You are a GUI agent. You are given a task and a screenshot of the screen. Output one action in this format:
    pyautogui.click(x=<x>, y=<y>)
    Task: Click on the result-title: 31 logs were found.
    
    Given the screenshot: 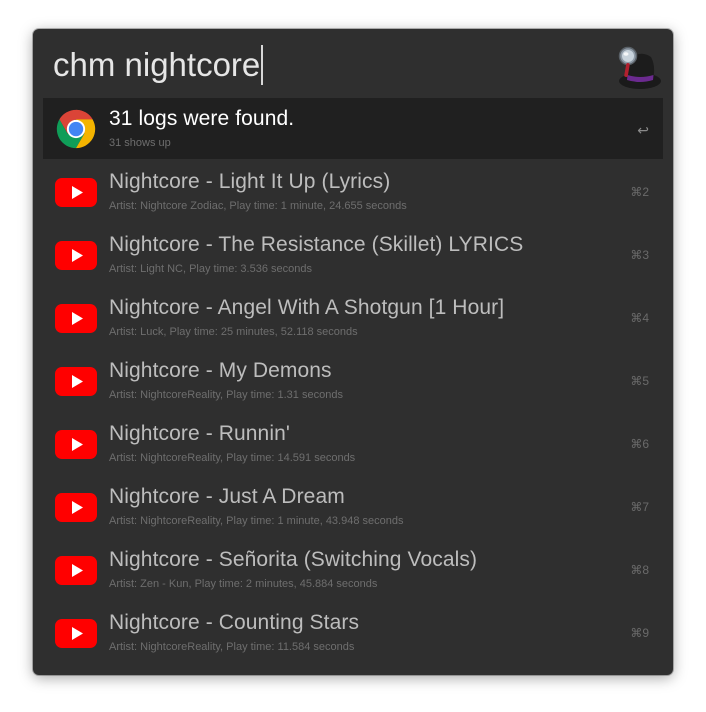 What is the action you would take?
    pyautogui.click(x=202, y=118)
    